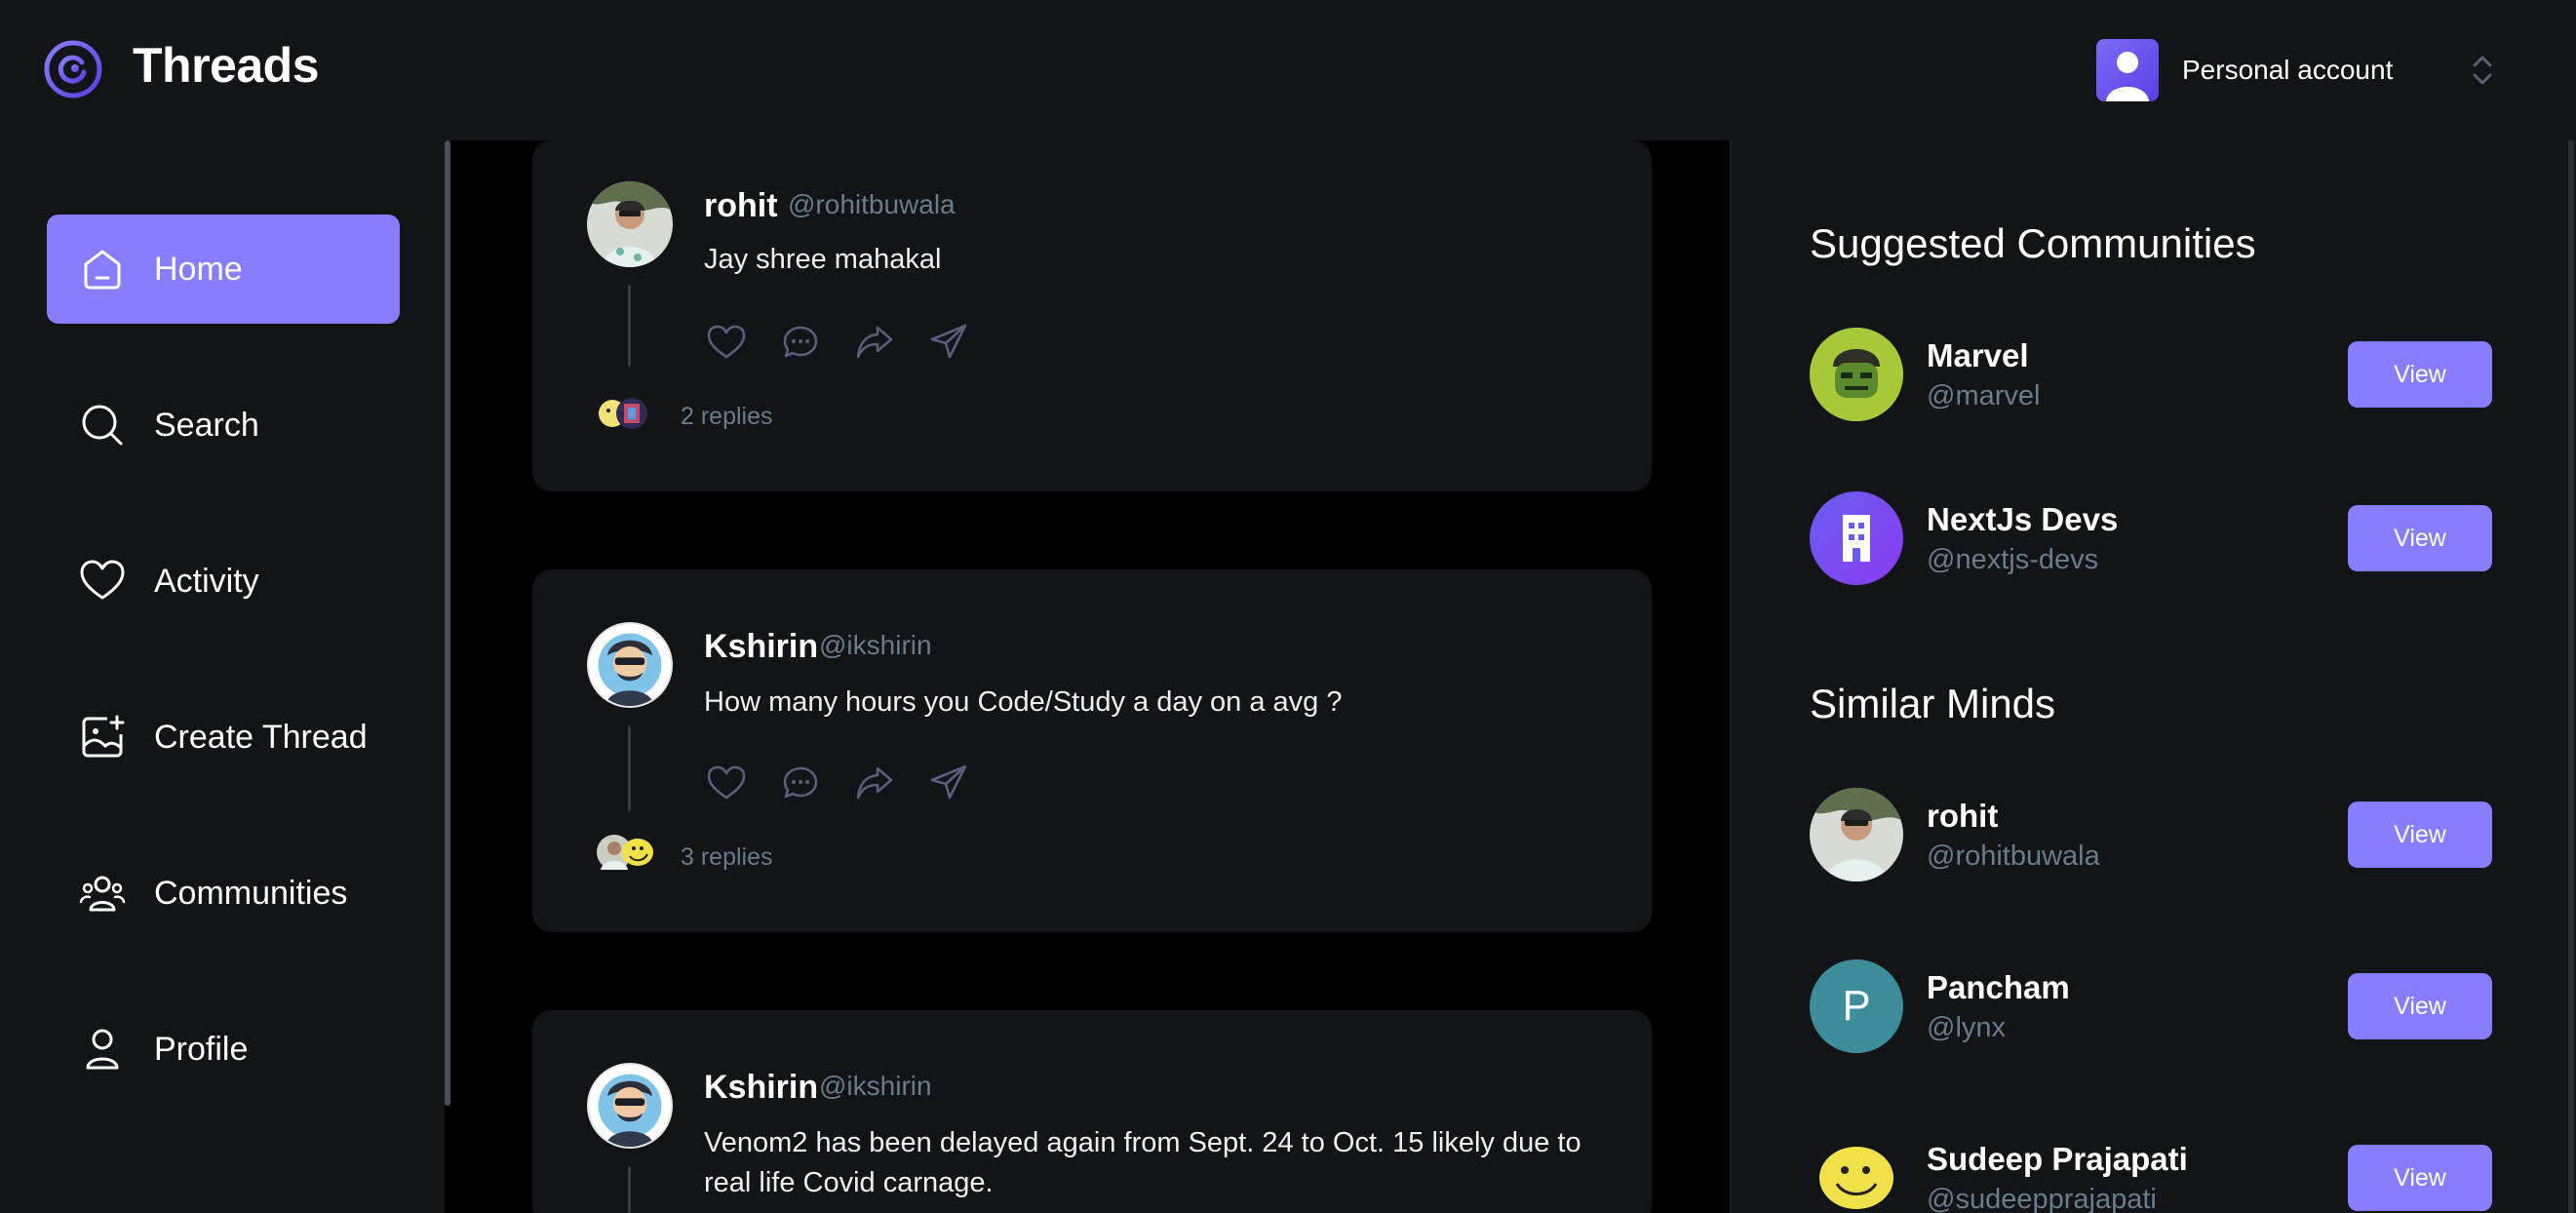 Image resolution: width=2576 pixels, height=1213 pixels. I want to click on user-handle: @sudeepprajapati, so click(2042, 1198).